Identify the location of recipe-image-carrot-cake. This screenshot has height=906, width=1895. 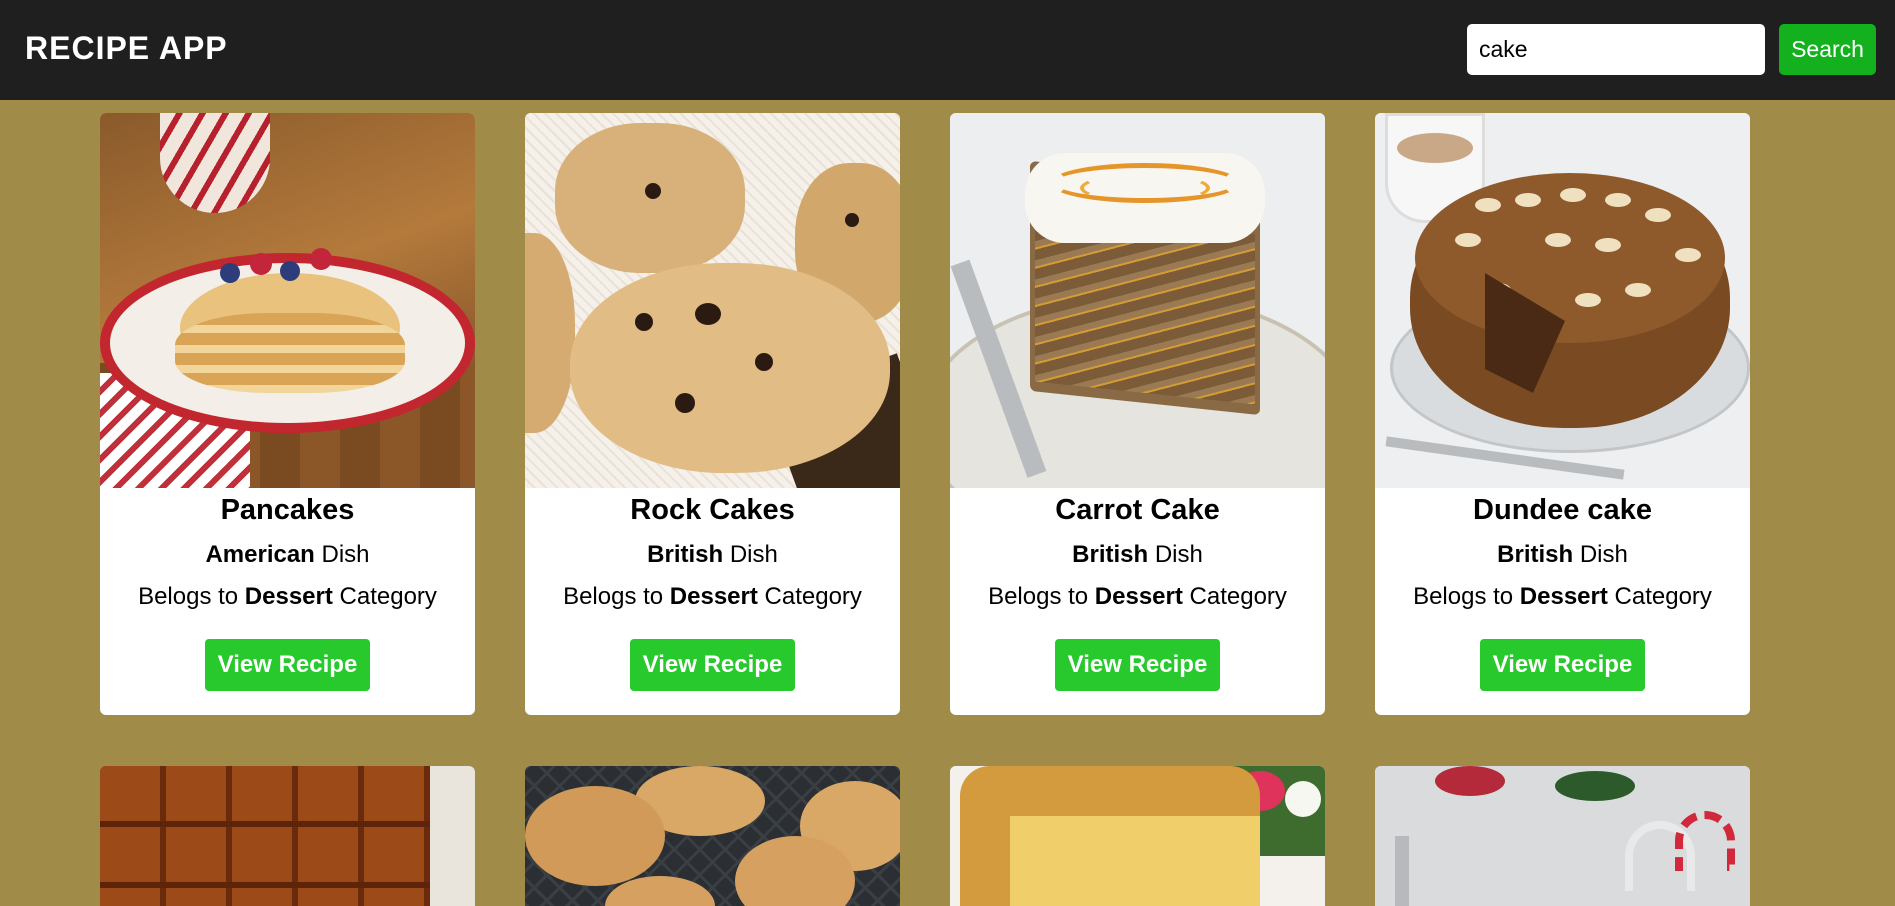
(1137, 300).